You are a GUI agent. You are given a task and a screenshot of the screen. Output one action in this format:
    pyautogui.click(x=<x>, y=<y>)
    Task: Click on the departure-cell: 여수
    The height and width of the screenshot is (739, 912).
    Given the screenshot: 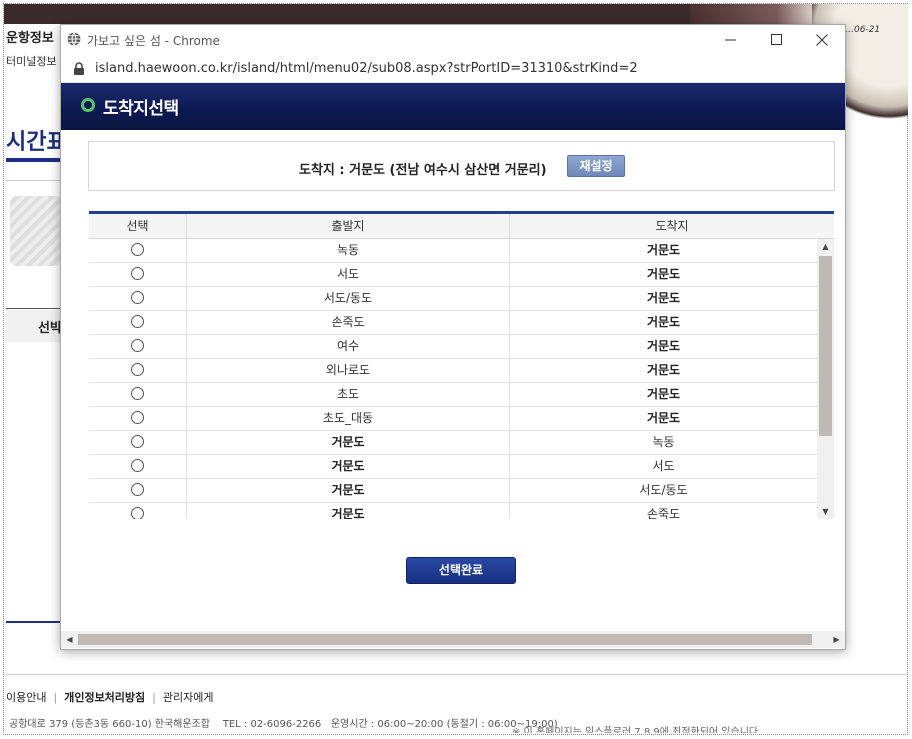 What is the action you would take?
    pyautogui.click(x=348, y=346)
    